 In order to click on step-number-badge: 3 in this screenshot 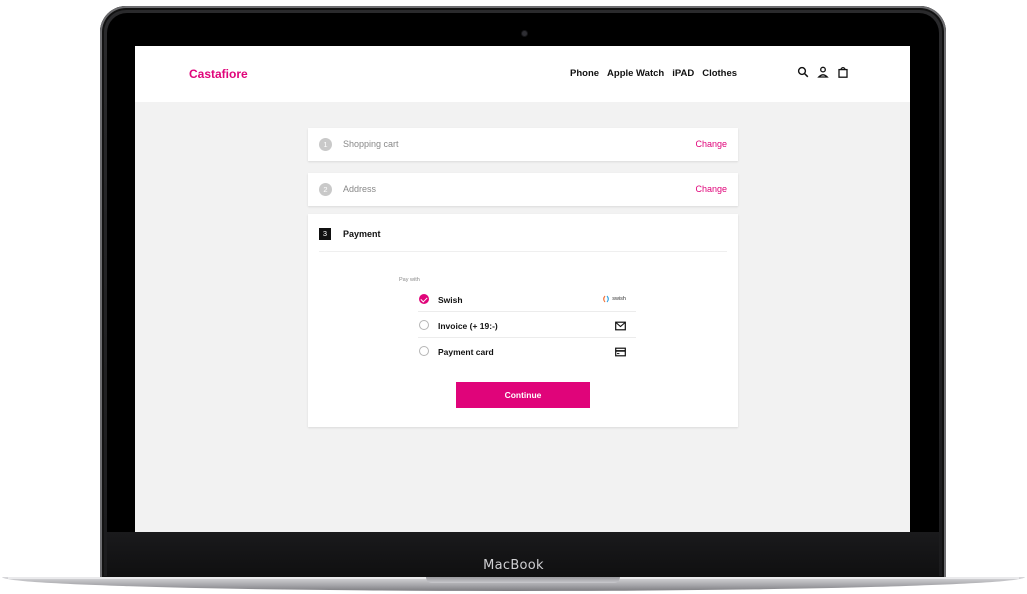, I will do `click(325, 234)`.